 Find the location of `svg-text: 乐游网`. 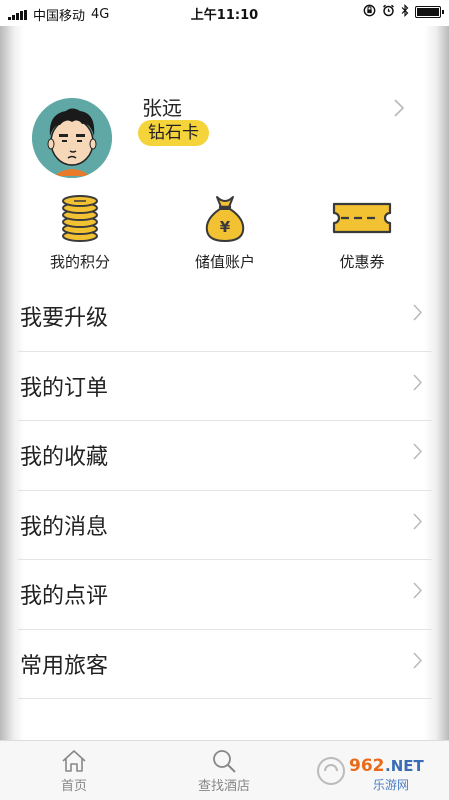

svg-text: 乐游网 is located at coordinates (391, 785).